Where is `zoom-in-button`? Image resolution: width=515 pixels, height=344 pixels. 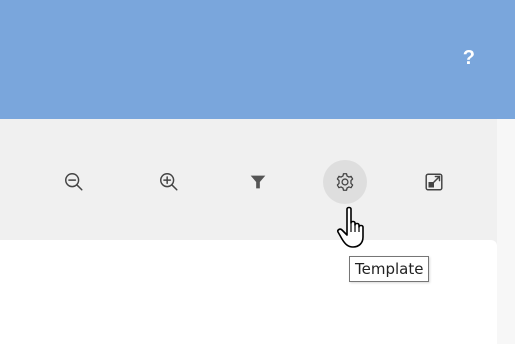
zoom-in-button is located at coordinates (169, 182).